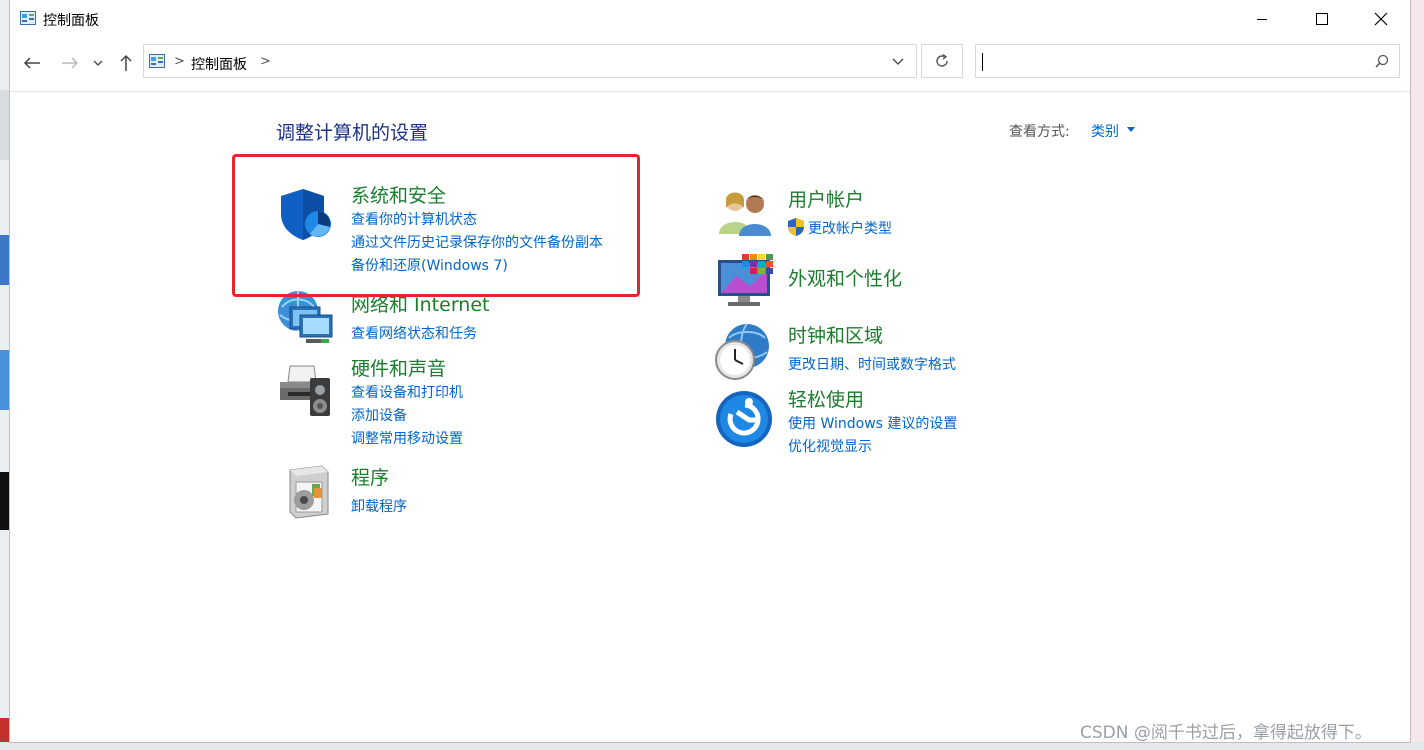 The image size is (1424, 750). I want to click on category-title-appearance: 外观和个性化, so click(845, 277).